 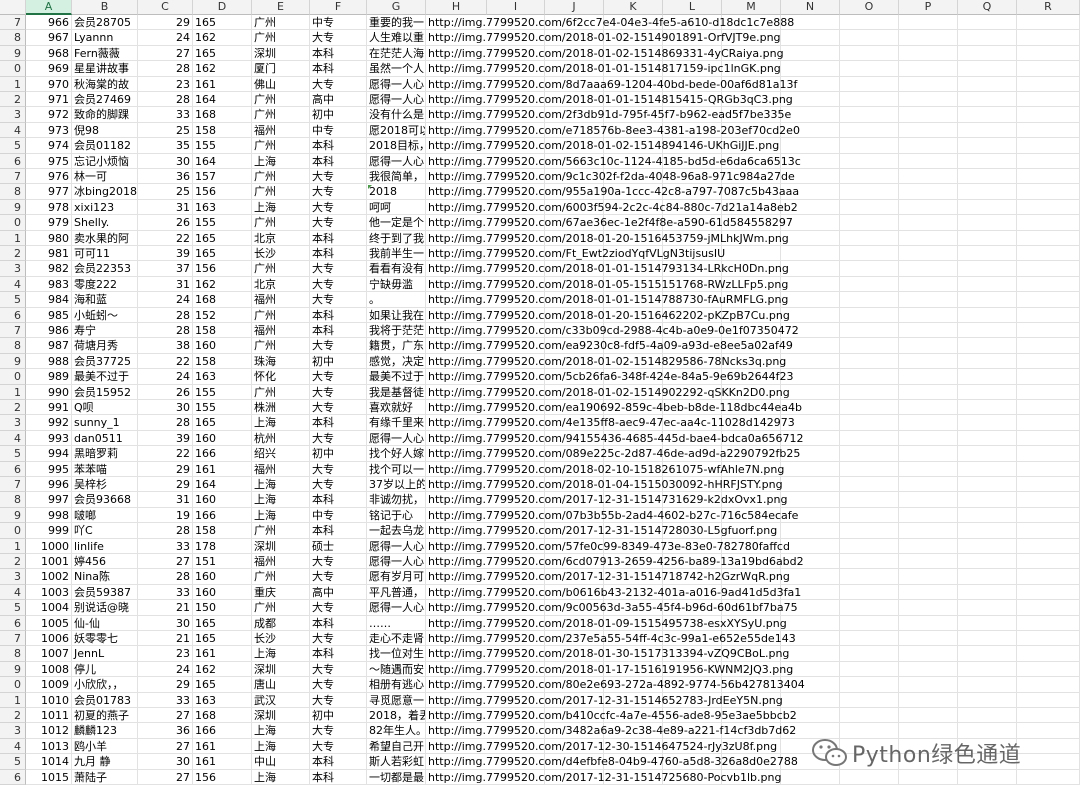 What do you see at coordinates (49, 746) in the screenshot?
I see `cell-id: 1013` at bounding box center [49, 746].